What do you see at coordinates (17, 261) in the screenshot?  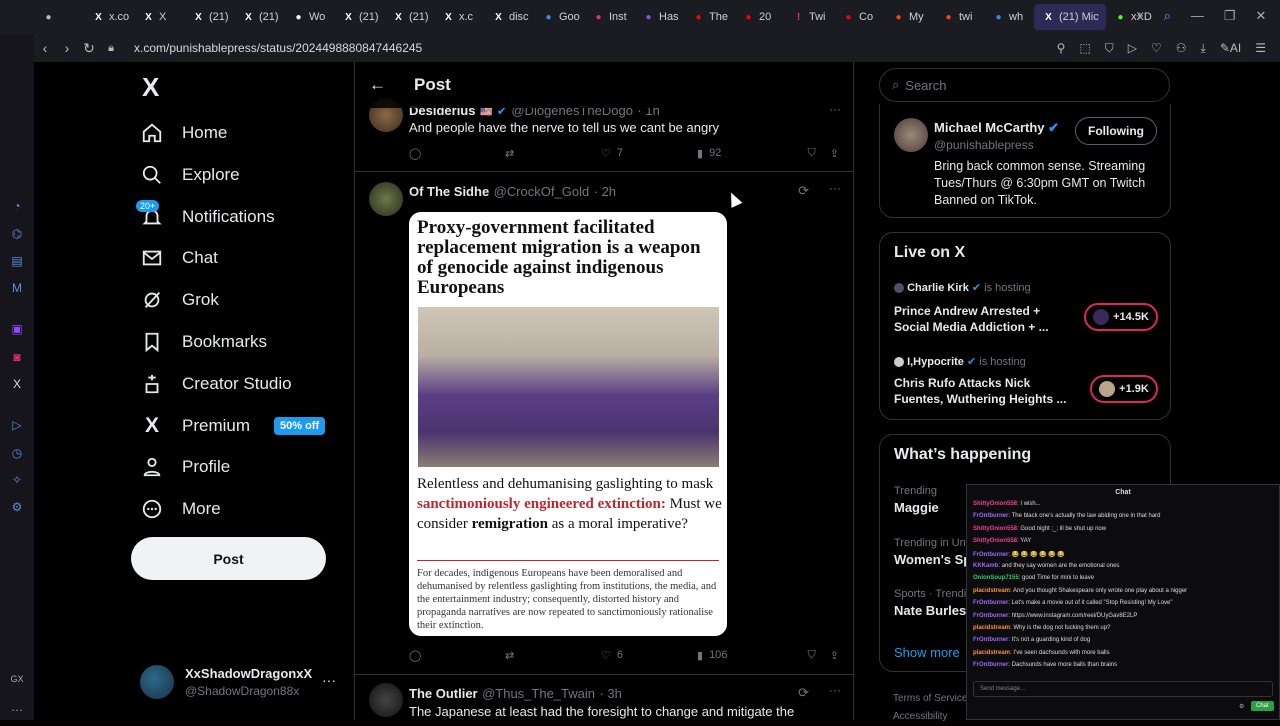 I see `news-icon: ▤` at bounding box center [17, 261].